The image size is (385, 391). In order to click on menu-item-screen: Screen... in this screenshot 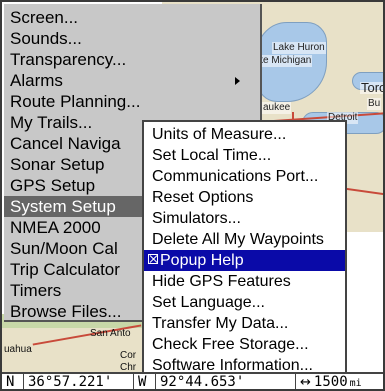, I will do `click(132, 17)`.